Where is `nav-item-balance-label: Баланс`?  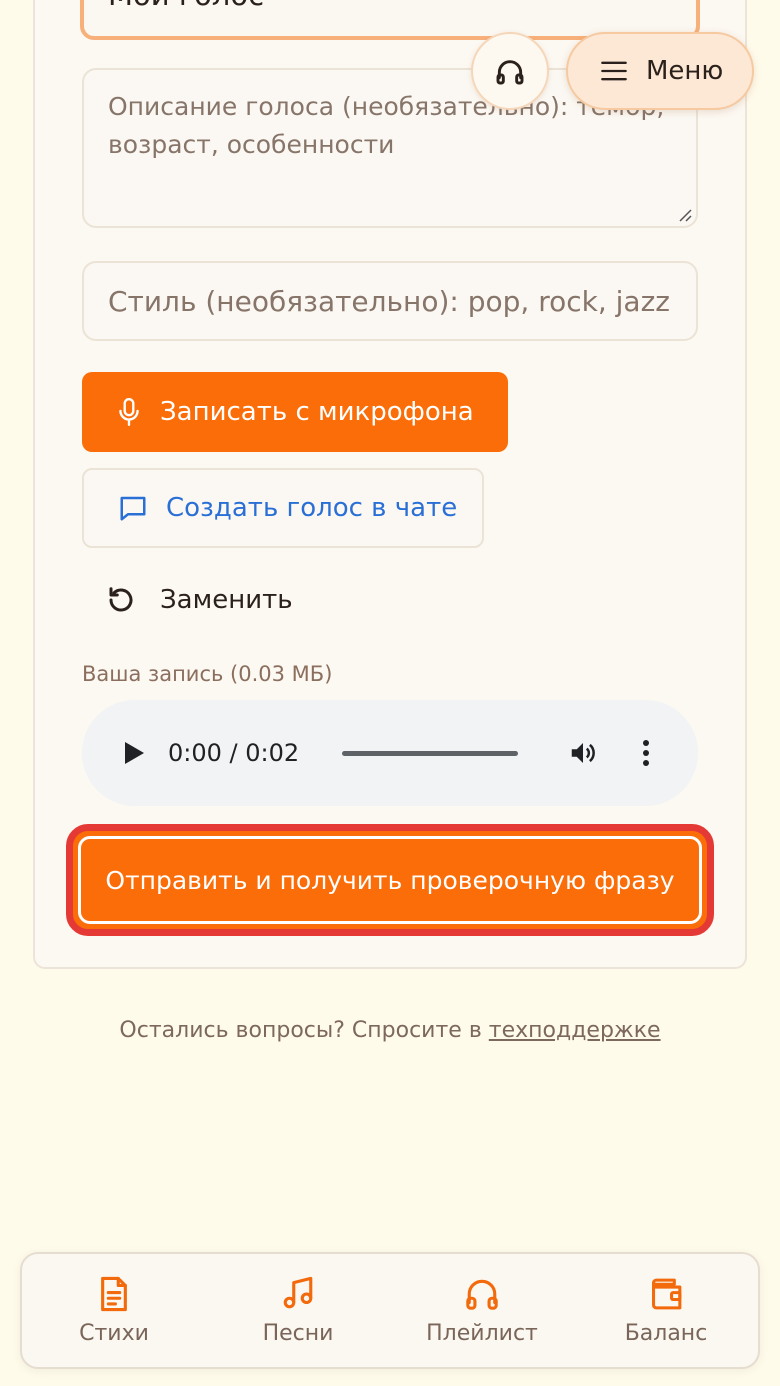
nav-item-balance-label: Баланс is located at coordinates (666, 1333).